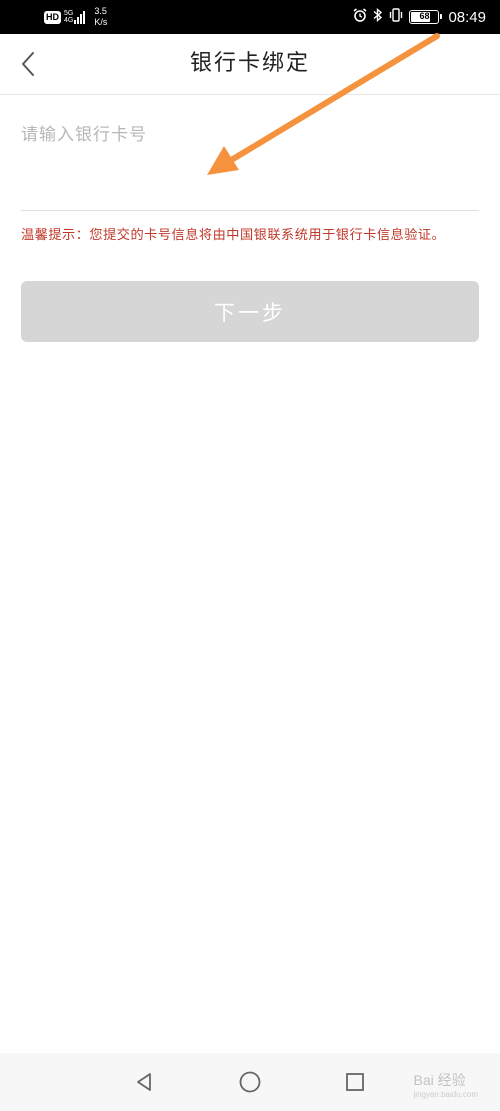  I want to click on status-bar: HD 5G 4G 3.5 K/s 68 08:49, so click(250, 17).